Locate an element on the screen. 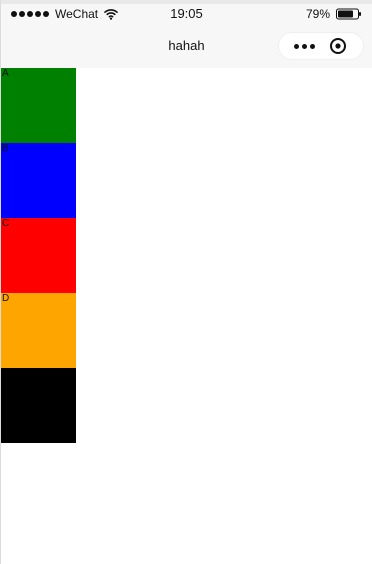 The width and height of the screenshot is (372, 564). more-icon is located at coordinates (304, 46).